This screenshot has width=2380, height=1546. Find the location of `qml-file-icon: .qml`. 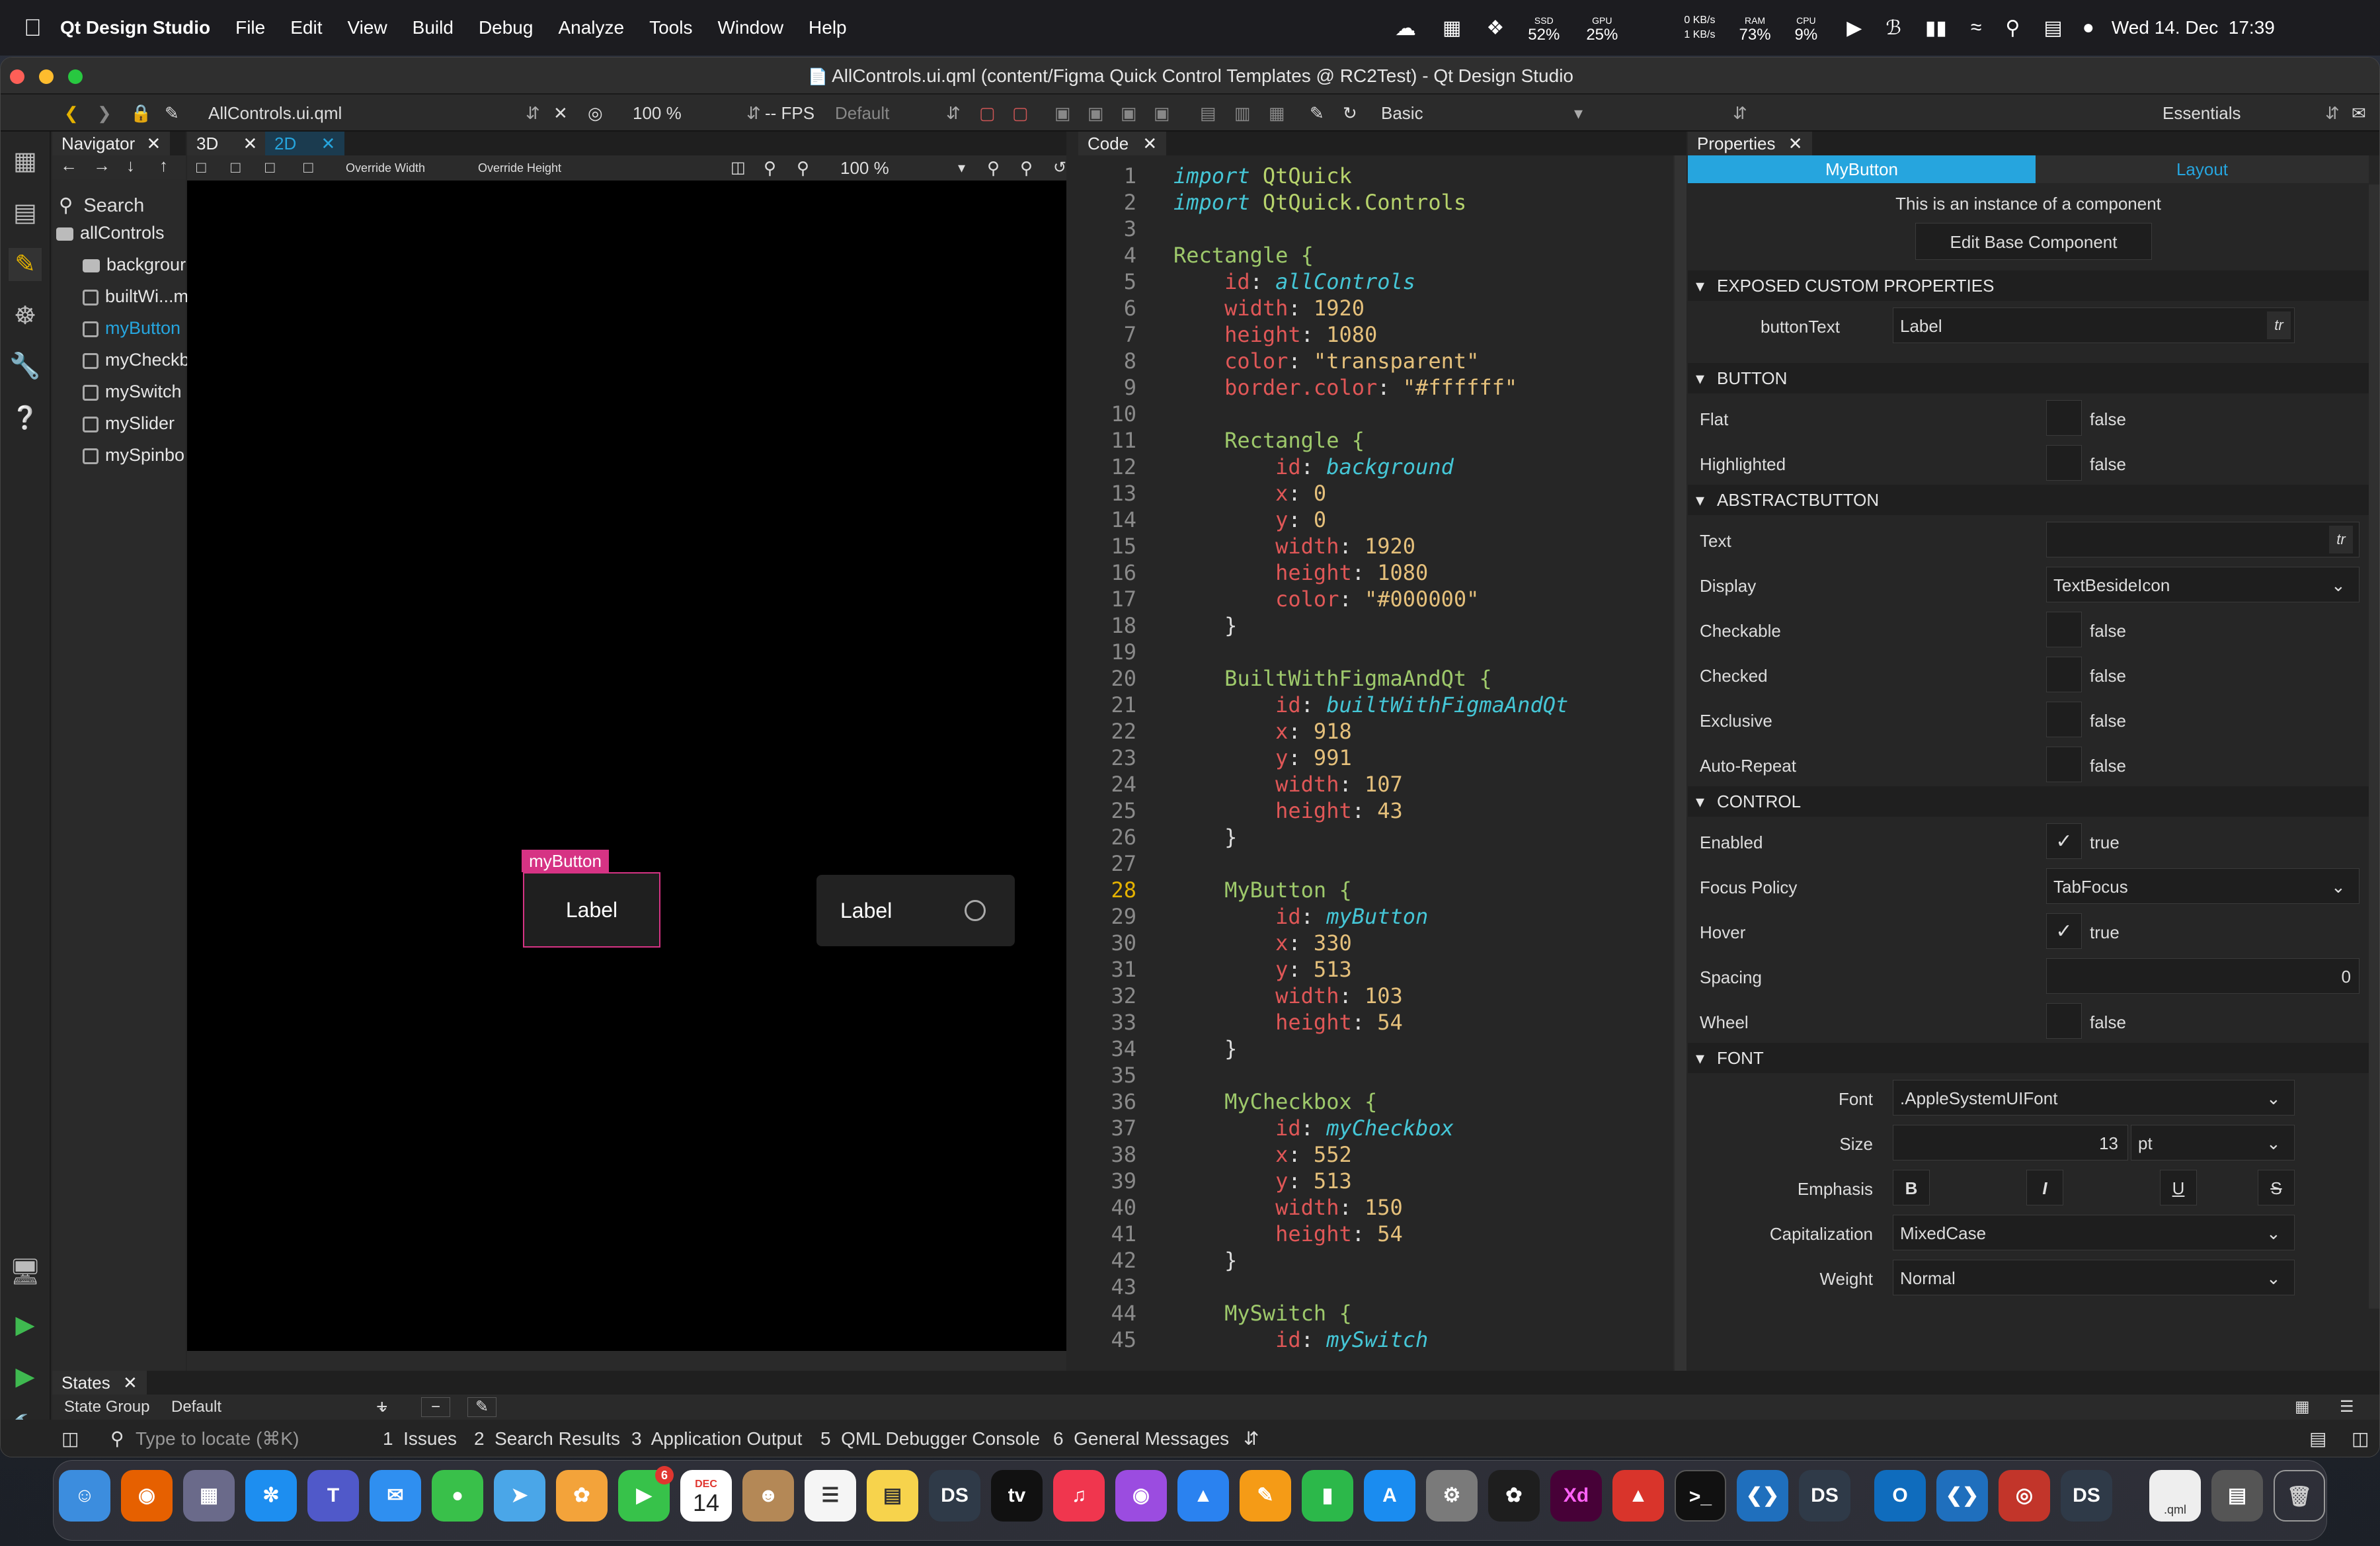

qml-file-icon: .qml is located at coordinates (2175, 1496).